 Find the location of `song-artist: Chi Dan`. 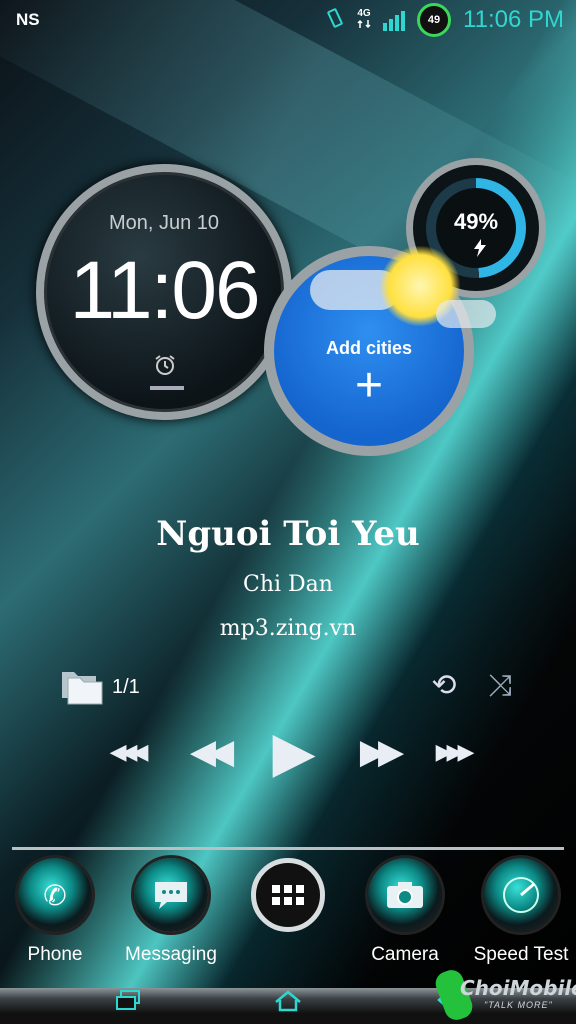

song-artist: Chi Dan is located at coordinates (288, 584).